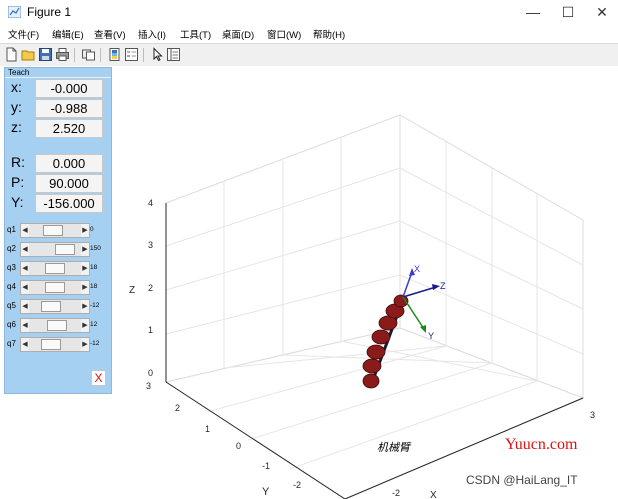 The width and height of the screenshot is (618, 499). I want to click on svg-text: -1, so click(266, 466).